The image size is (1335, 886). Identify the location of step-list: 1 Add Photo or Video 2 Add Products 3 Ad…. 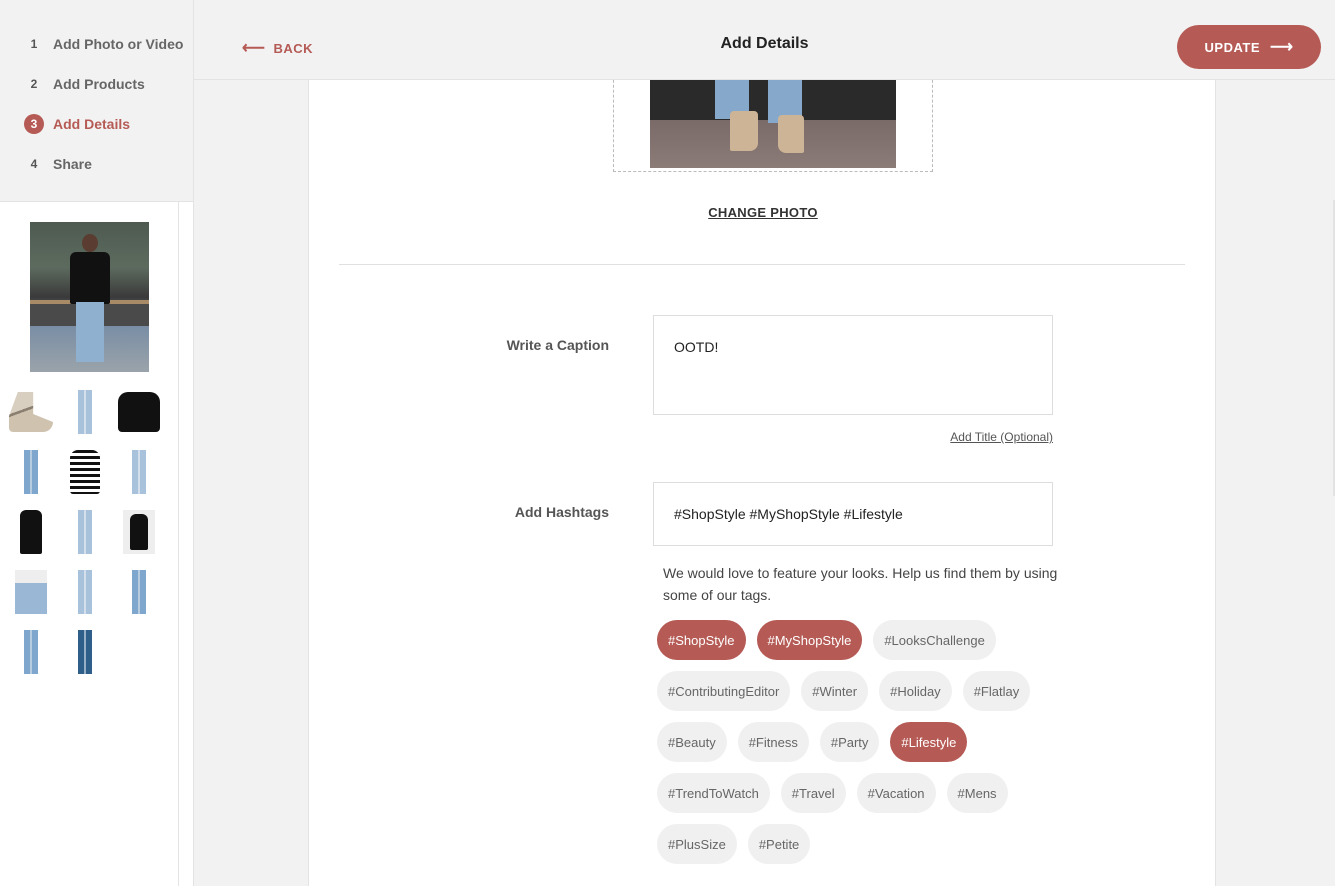
(96, 101).